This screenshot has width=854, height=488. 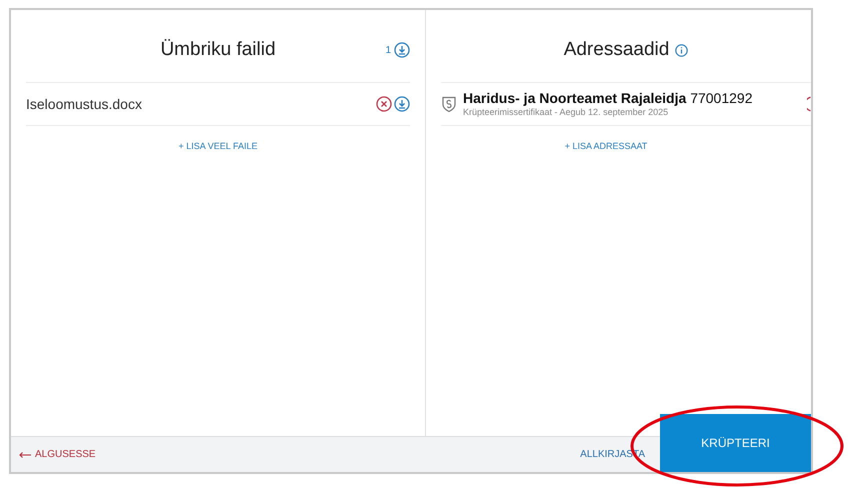 I want to click on recipient-name: Haridus- ja Noorteamet Rajaleidja, so click(x=574, y=98).